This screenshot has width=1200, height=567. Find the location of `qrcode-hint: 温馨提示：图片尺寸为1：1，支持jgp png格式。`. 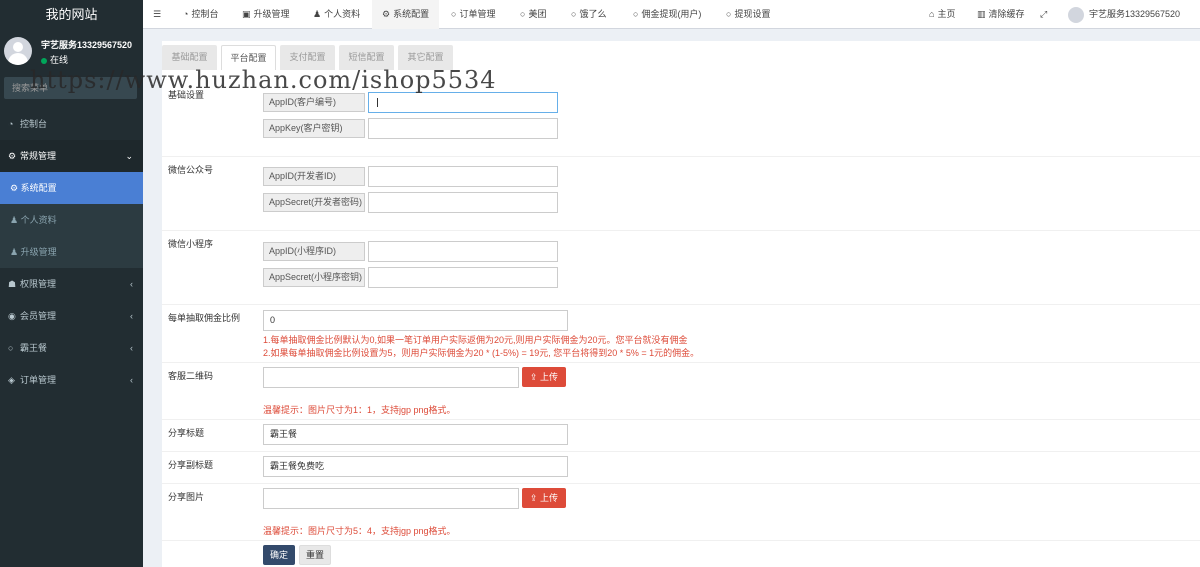

qrcode-hint: 温馨提示：图片尺寸为1：1，支持jgp png格式。 is located at coordinates (359, 410).